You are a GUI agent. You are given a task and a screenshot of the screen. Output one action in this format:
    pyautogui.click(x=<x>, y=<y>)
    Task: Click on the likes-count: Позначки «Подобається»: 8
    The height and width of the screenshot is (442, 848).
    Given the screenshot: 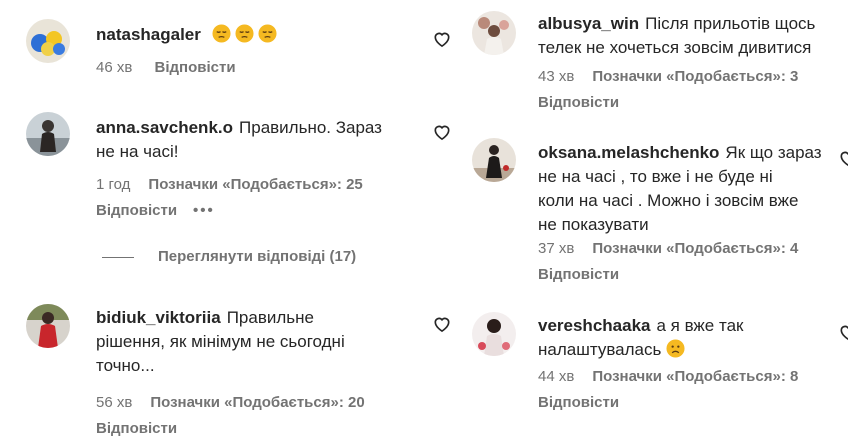 What is the action you would take?
    pyautogui.click(x=695, y=376)
    